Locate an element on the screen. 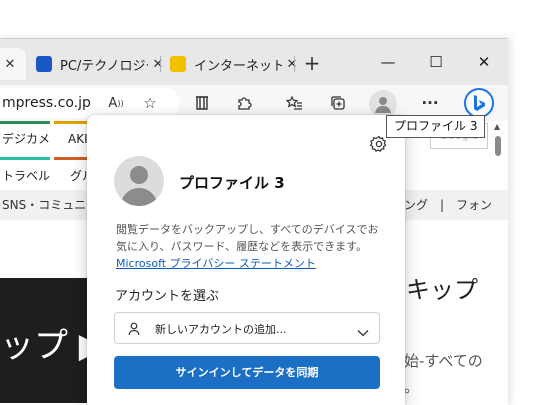  profile-button is located at coordinates (383, 104).